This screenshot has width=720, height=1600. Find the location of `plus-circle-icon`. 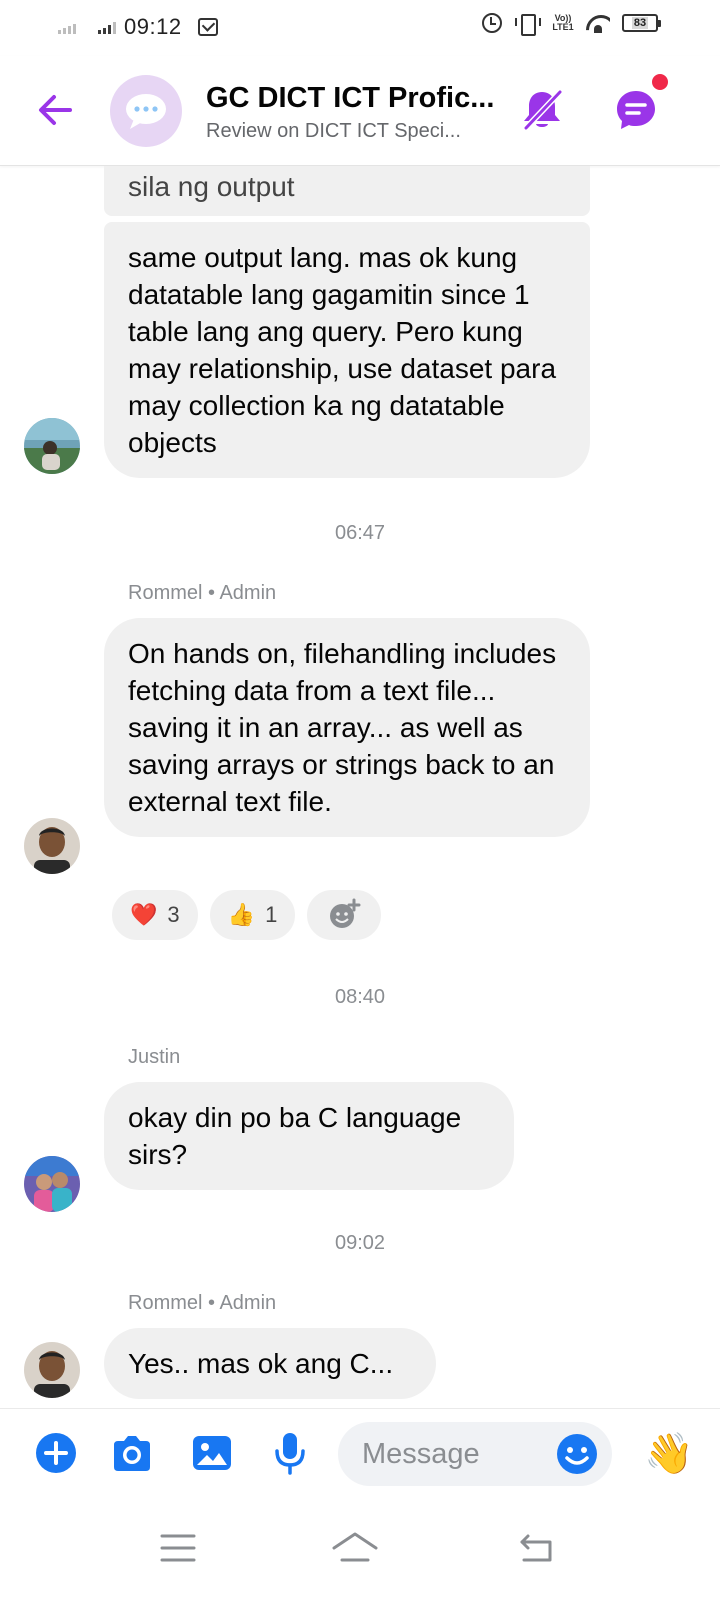

plus-circle-icon is located at coordinates (56, 1453).